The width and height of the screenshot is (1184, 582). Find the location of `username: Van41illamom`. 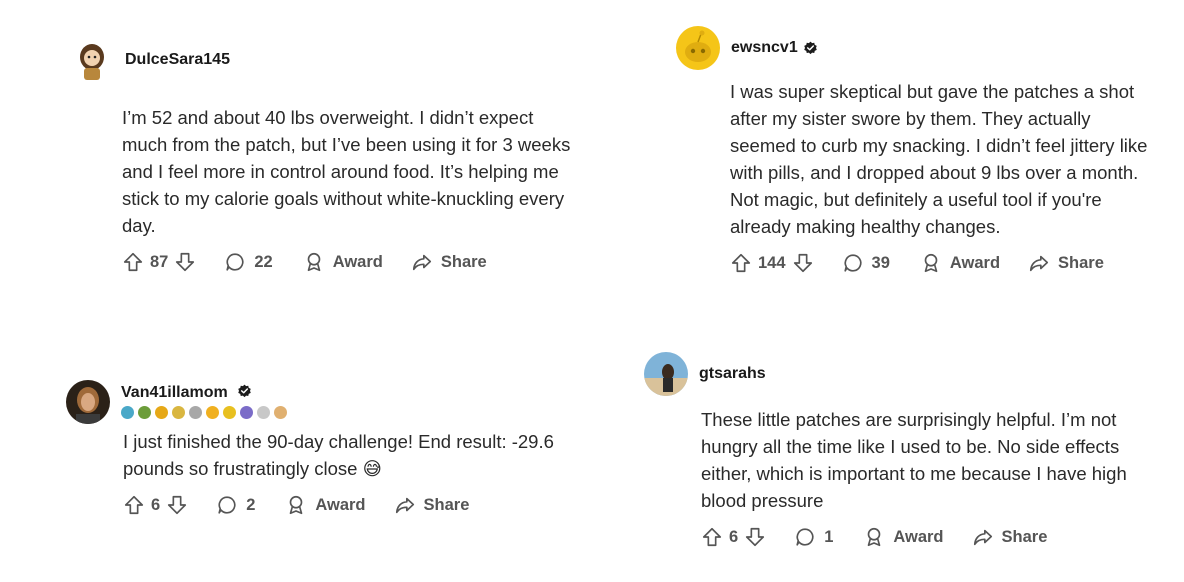

username: Van41illamom is located at coordinates (174, 392).